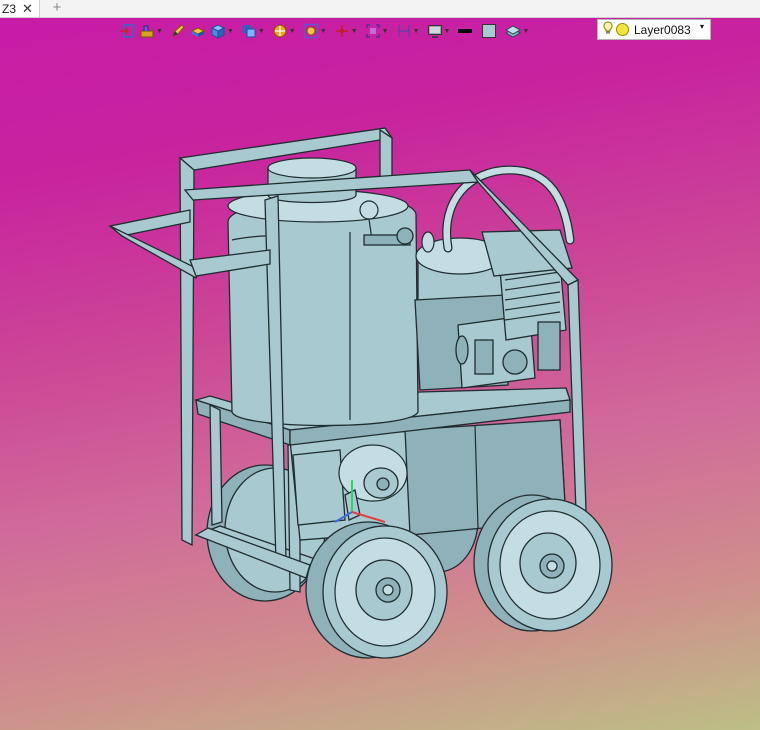 The width and height of the screenshot is (760, 730). What do you see at coordinates (513, 31) in the screenshot?
I see `layer-manager-icon` at bounding box center [513, 31].